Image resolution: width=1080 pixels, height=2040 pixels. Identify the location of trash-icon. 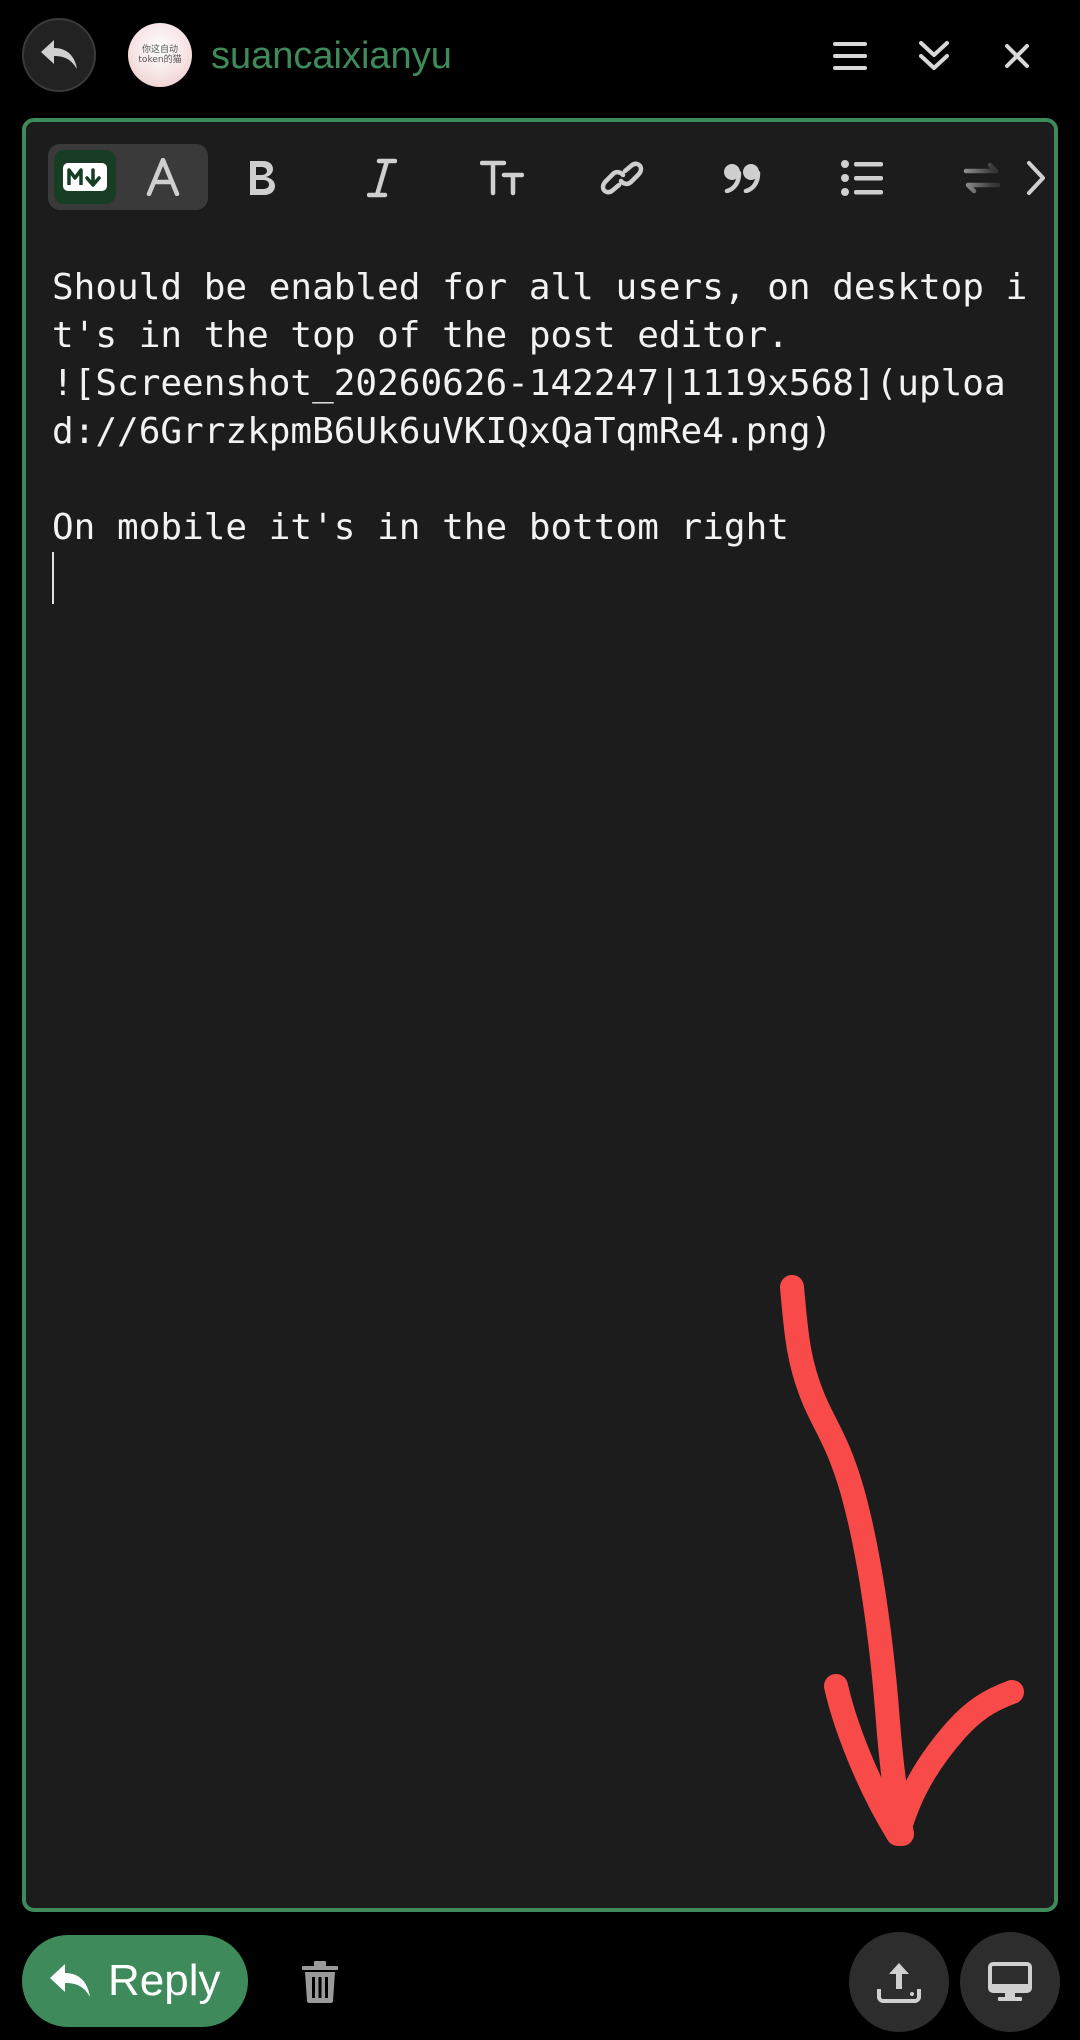
(320, 1982).